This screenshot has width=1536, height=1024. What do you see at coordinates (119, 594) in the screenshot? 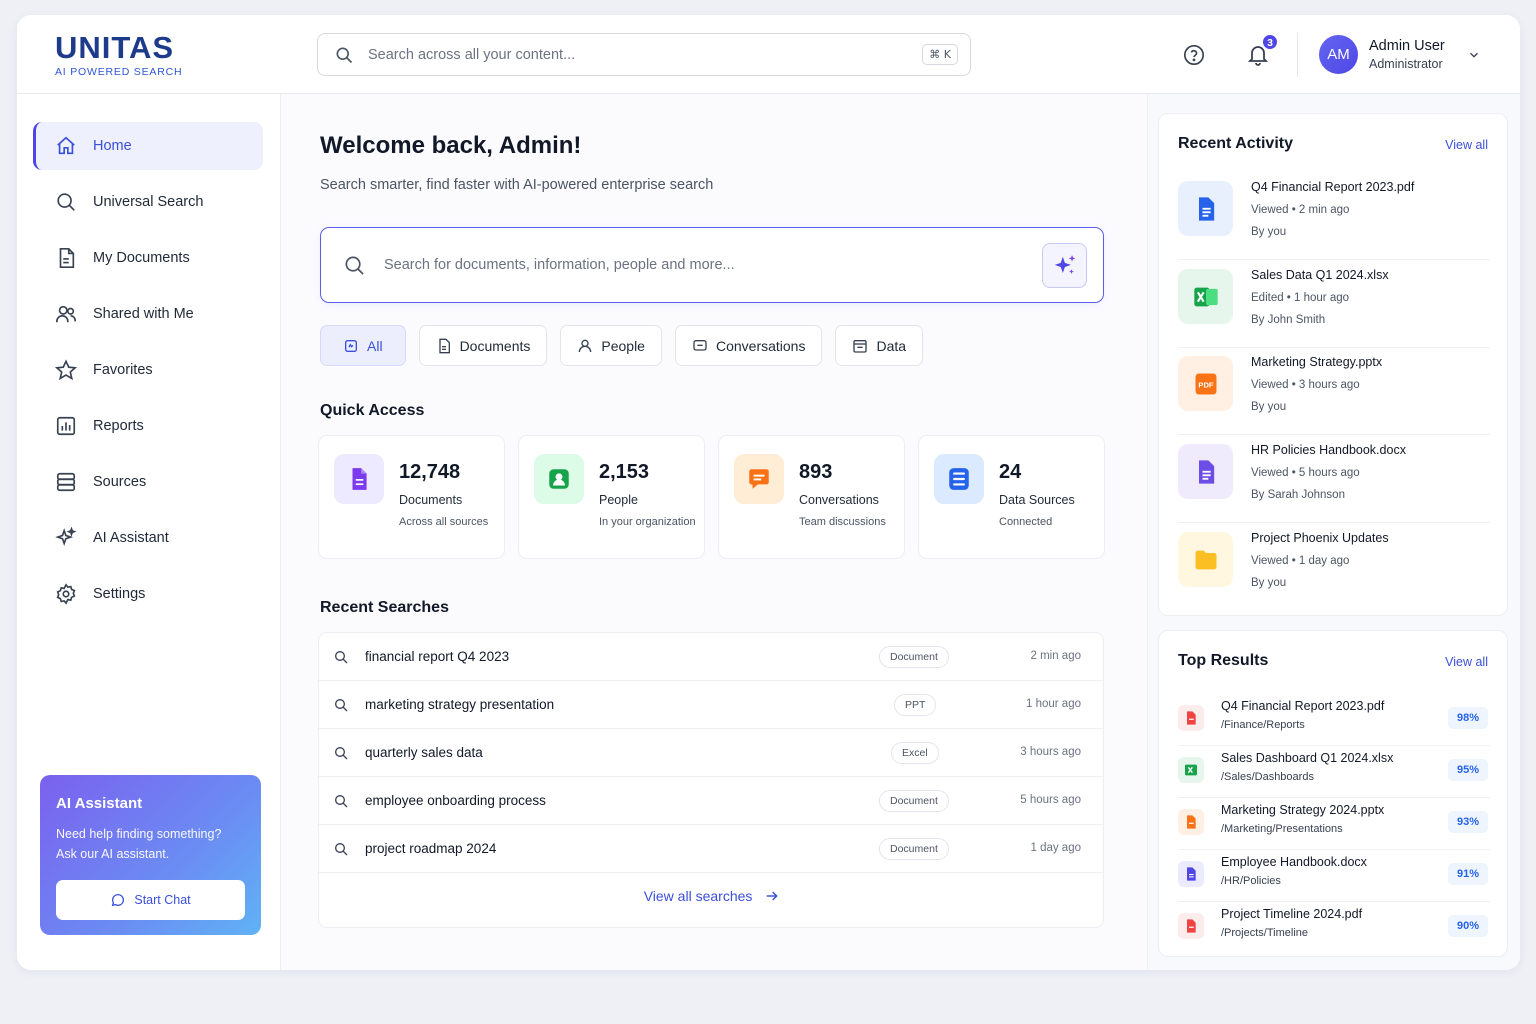
I see `sidebar-item-label: Settings` at bounding box center [119, 594].